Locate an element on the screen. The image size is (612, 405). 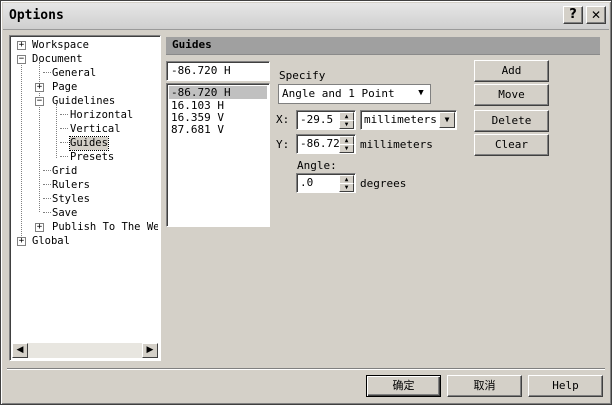
tree-item-guidelines: Guidelines is located at coordinates (83, 101).